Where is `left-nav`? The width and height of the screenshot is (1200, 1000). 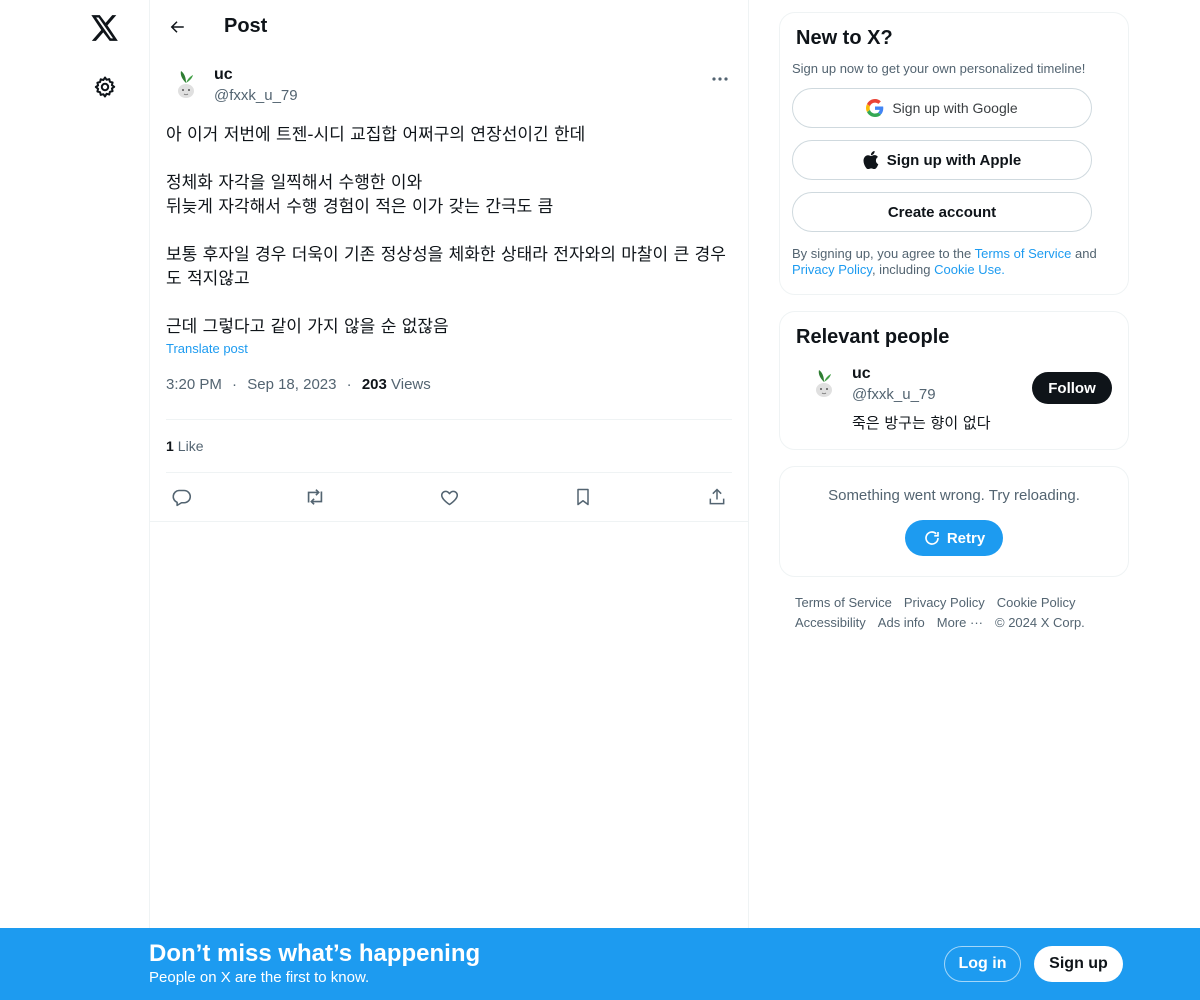 left-nav is located at coordinates (74, 500).